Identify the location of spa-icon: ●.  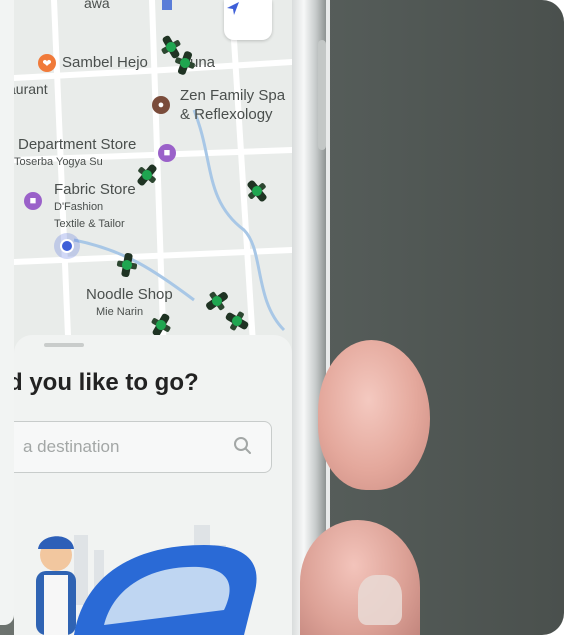
(161, 105).